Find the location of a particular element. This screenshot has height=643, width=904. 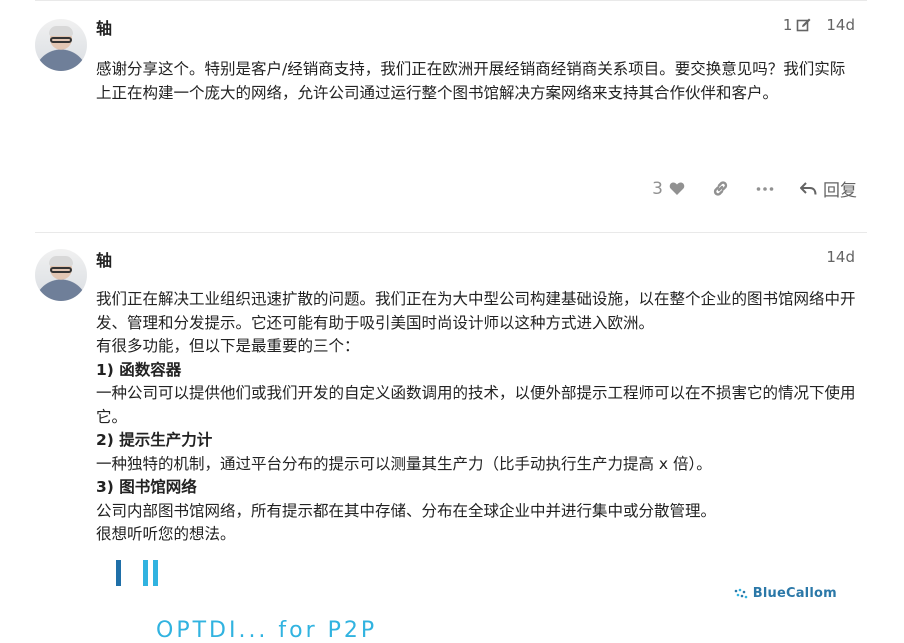

feature-heading-3: 3) 图书馆网络 is located at coordinates (146, 487).